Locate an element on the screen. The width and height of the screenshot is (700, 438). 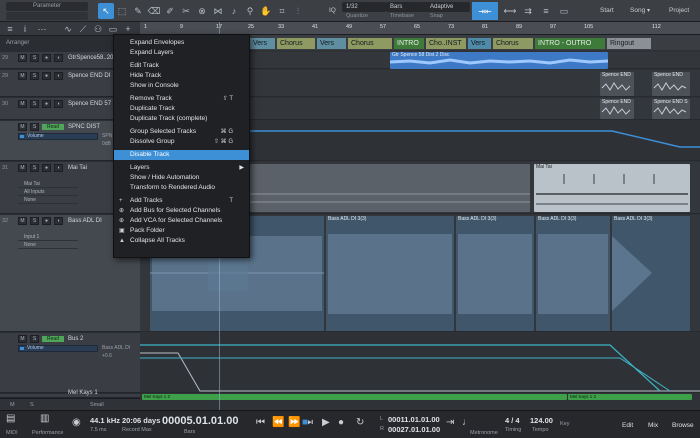
range-tool-icon: ⬚ is located at coordinates (122, 11).